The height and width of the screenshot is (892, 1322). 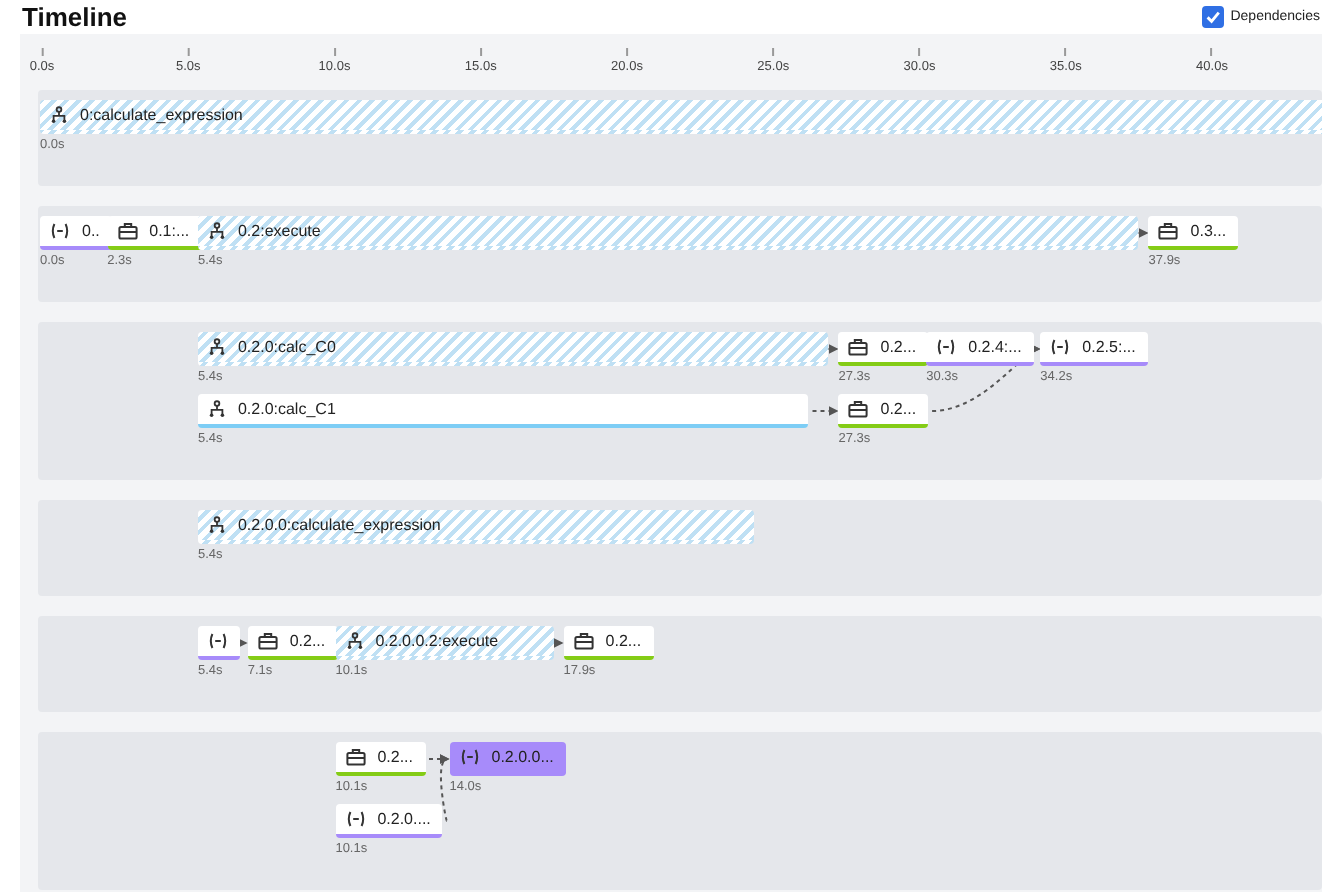 What do you see at coordinates (503, 411) in the screenshot?
I see `timeline-node: 0.2.0:calc_C1` at bounding box center [503, 411].